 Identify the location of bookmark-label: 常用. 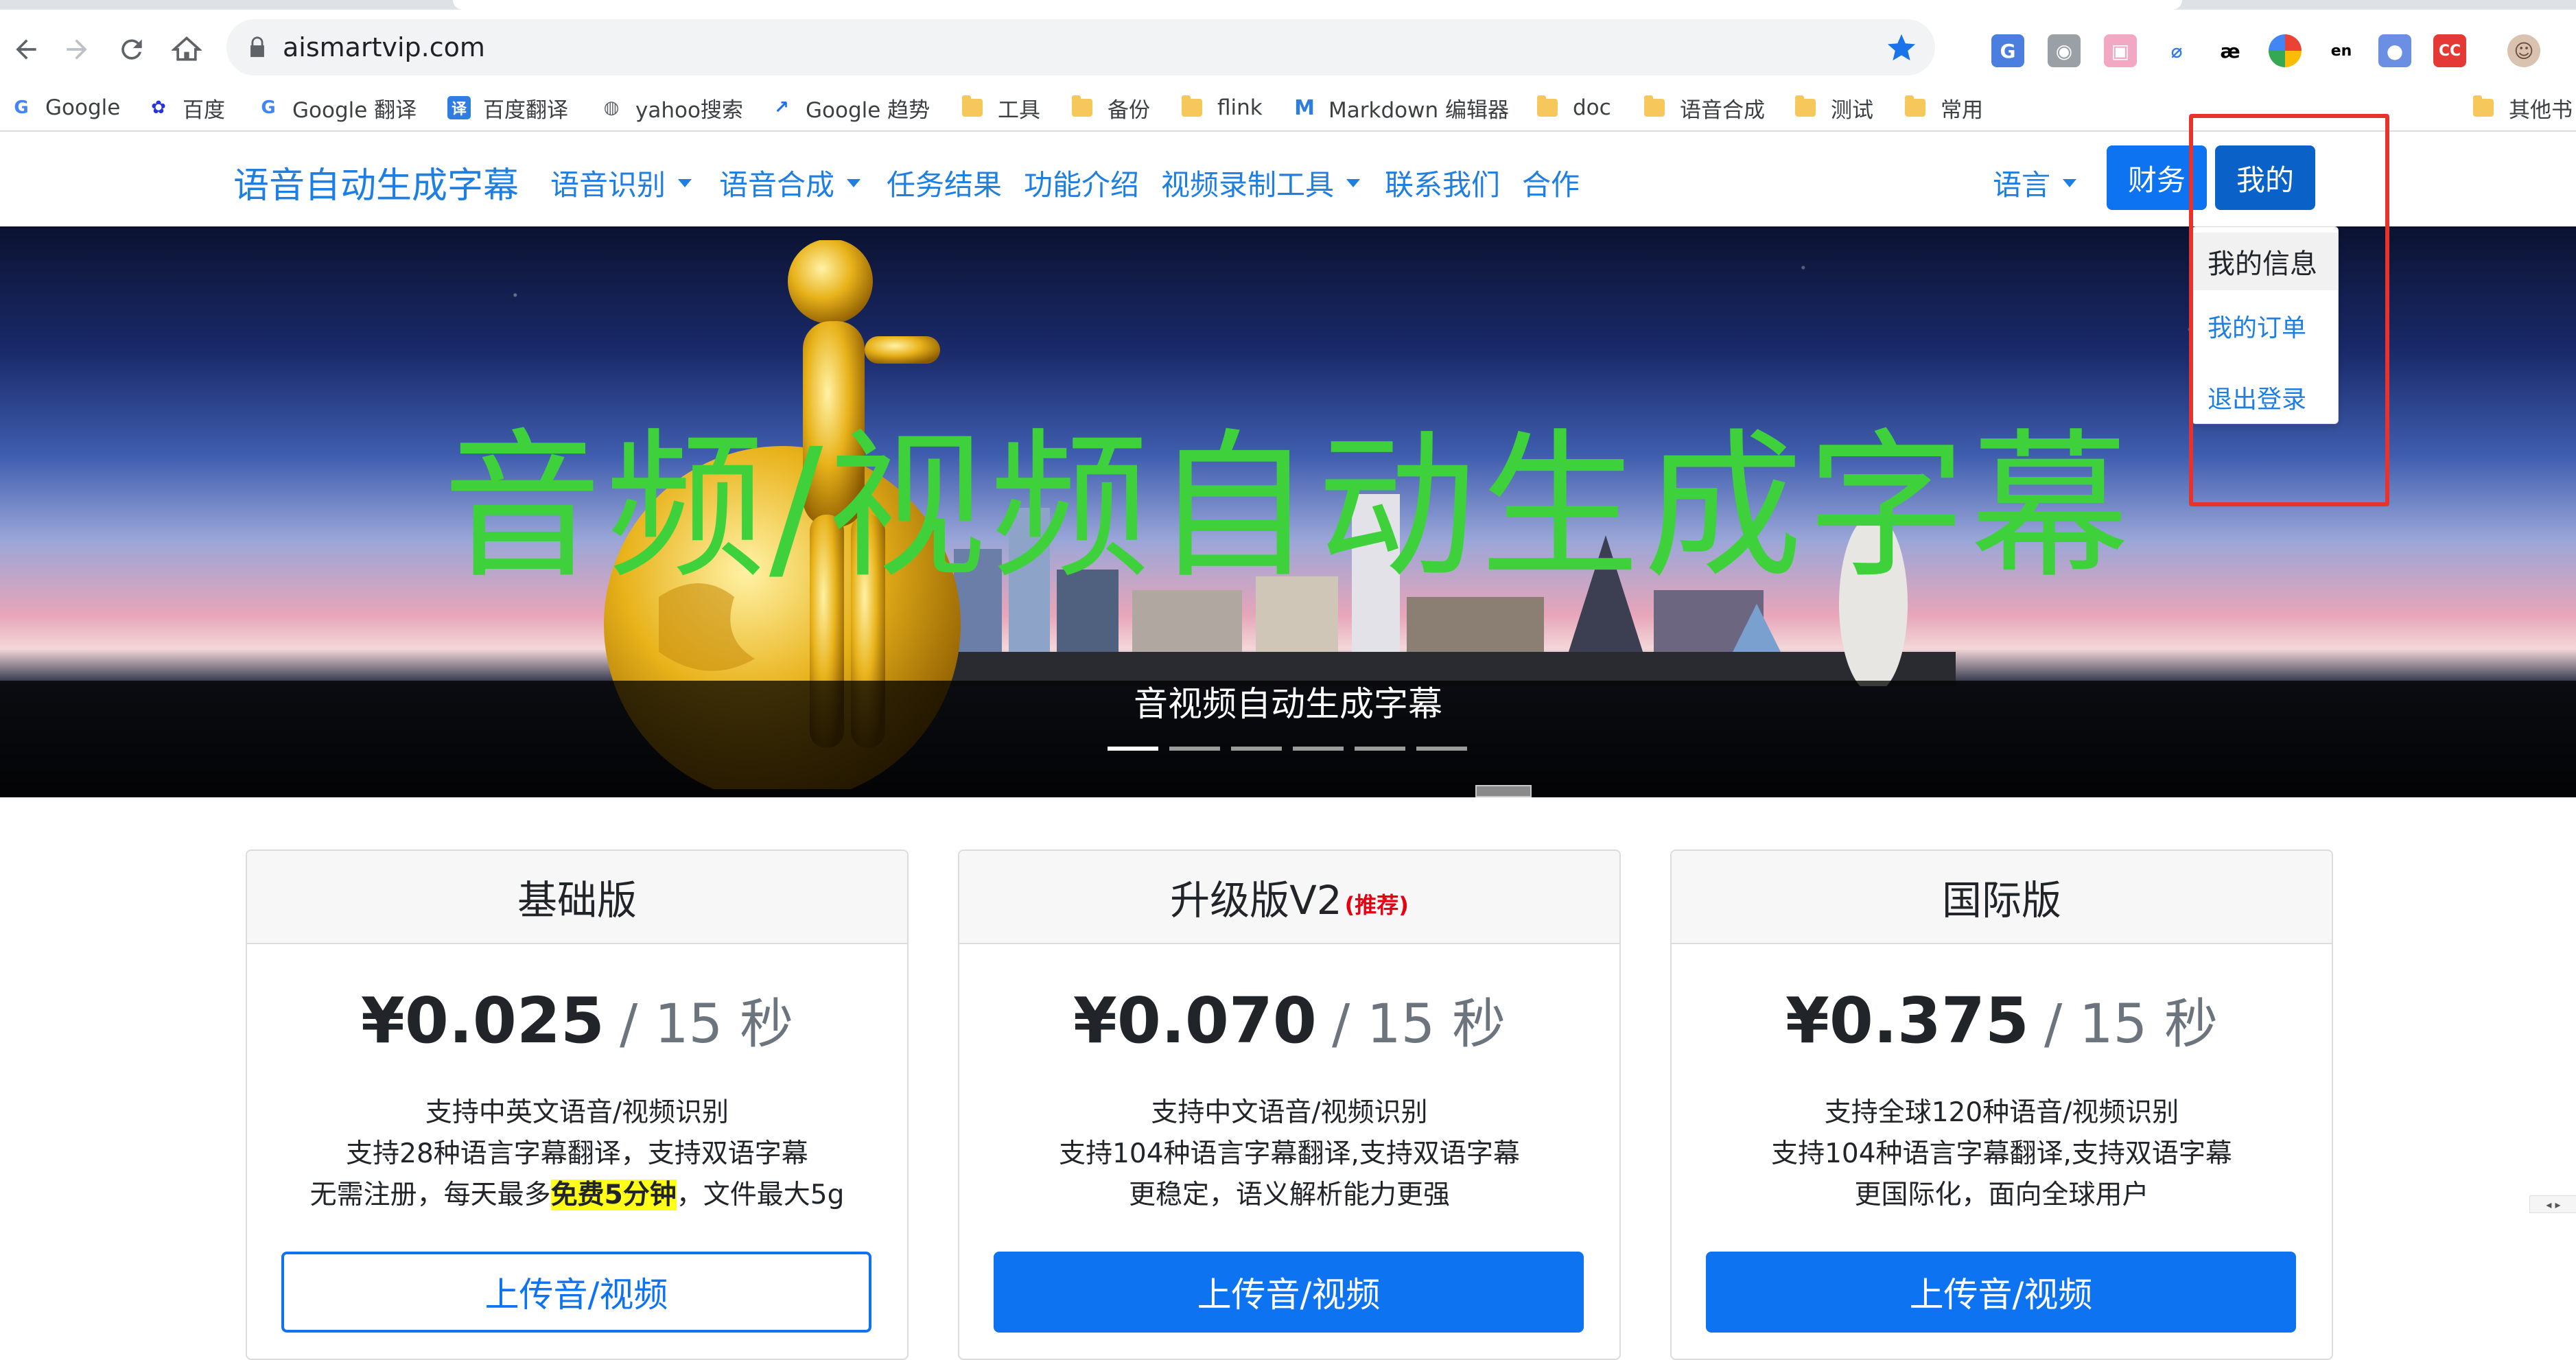
(1962, 110).